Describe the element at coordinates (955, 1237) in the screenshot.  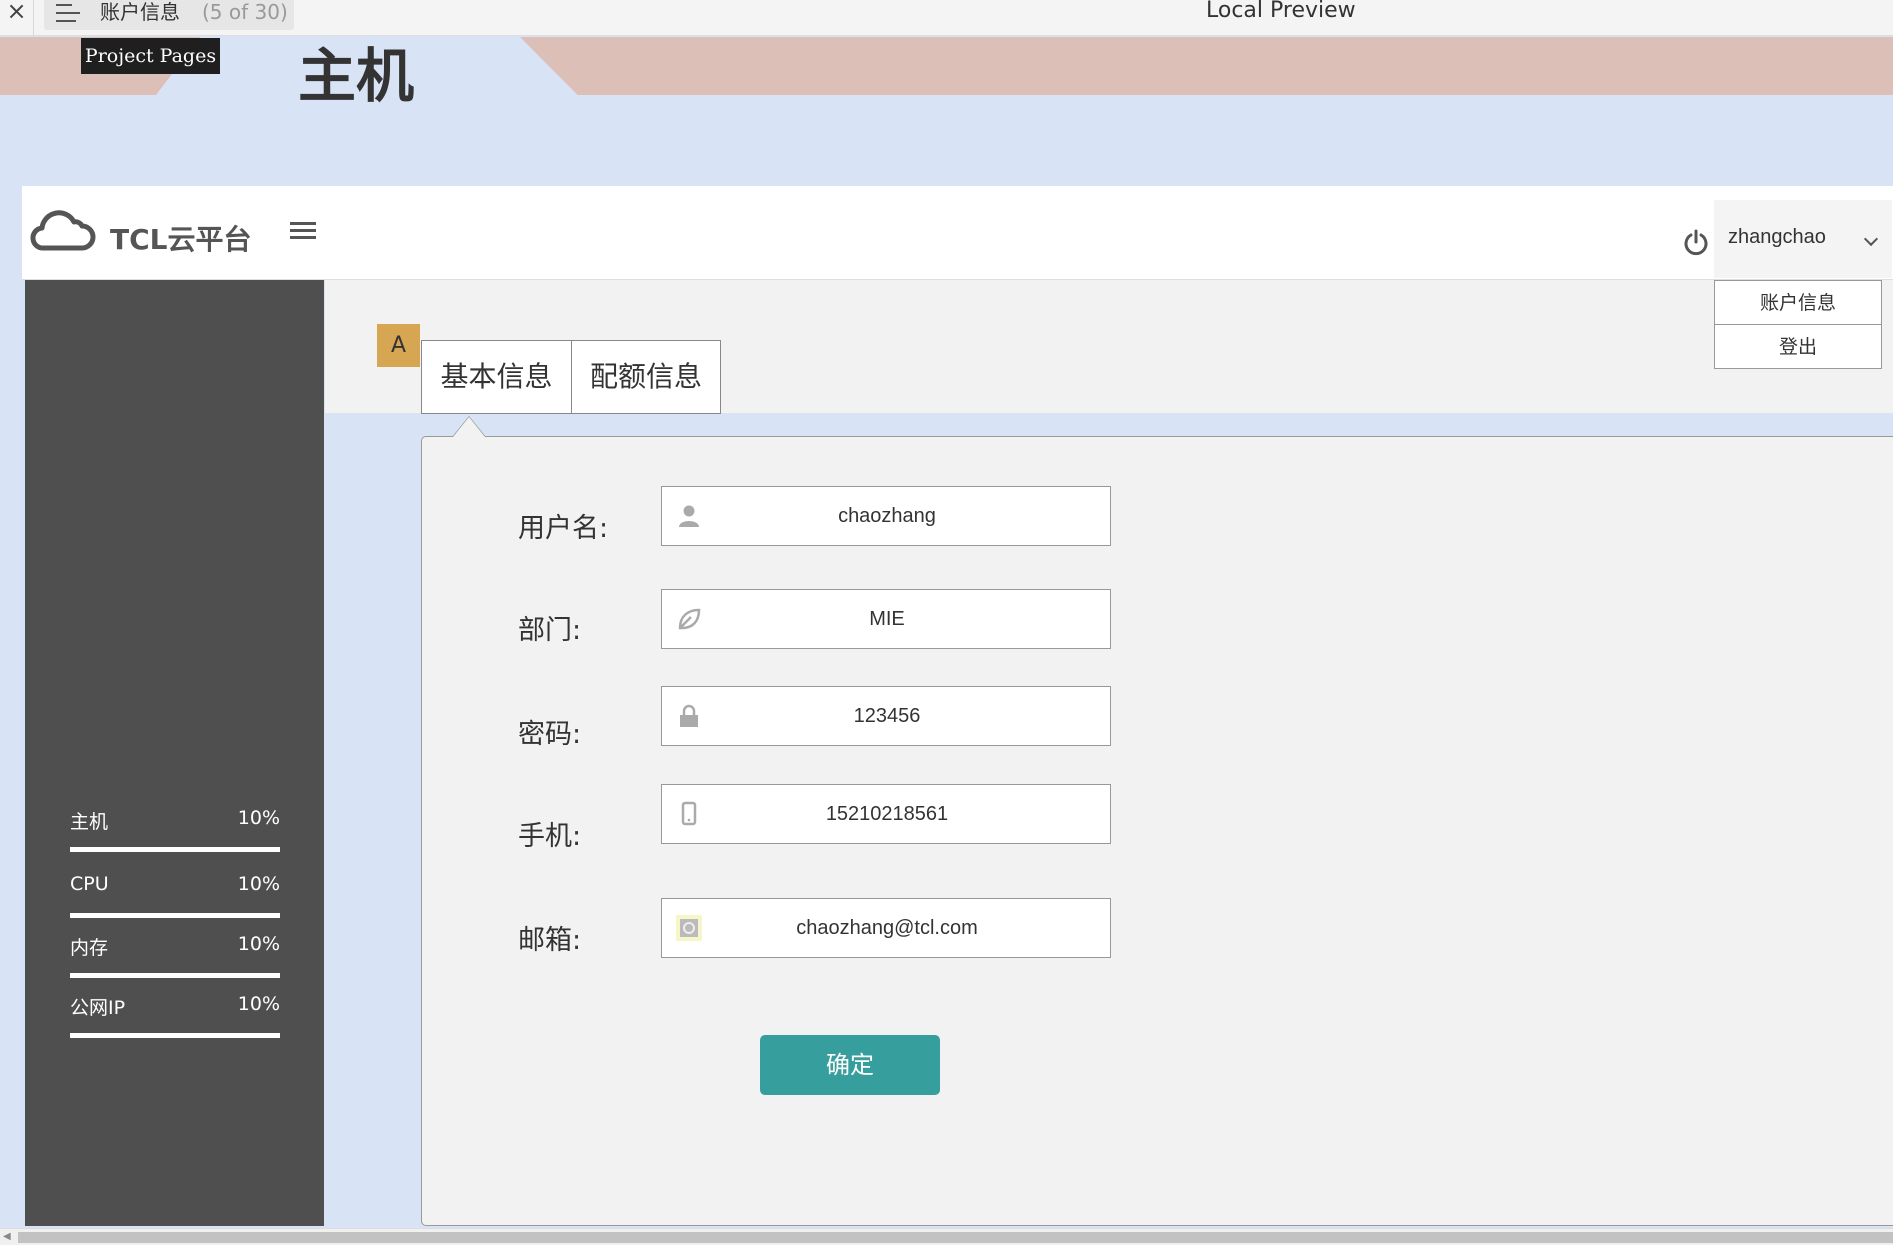
I see `scrollbar-thumb` at that location.